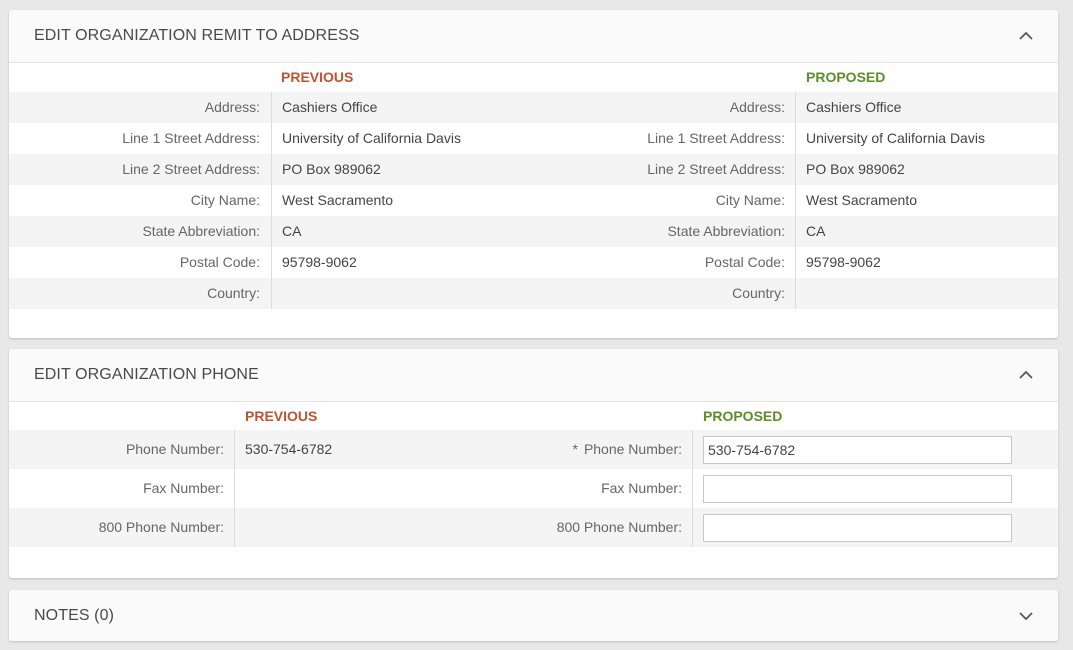 This screenshot has width=1073, height=650. Describe the element at coordinates (533, 36) in the screenshot. I see `remit-address-panel-header: EDIT ORGANIZATION REMIT TO ADDRESS` at that location.